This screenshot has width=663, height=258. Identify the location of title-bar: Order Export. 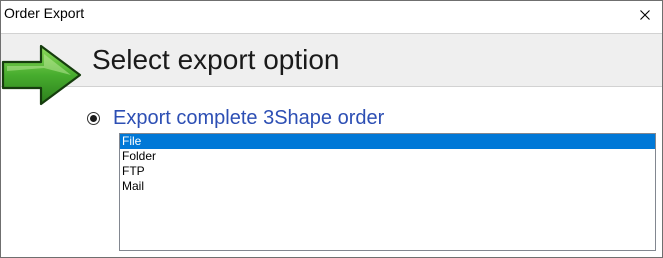
(331, 14).